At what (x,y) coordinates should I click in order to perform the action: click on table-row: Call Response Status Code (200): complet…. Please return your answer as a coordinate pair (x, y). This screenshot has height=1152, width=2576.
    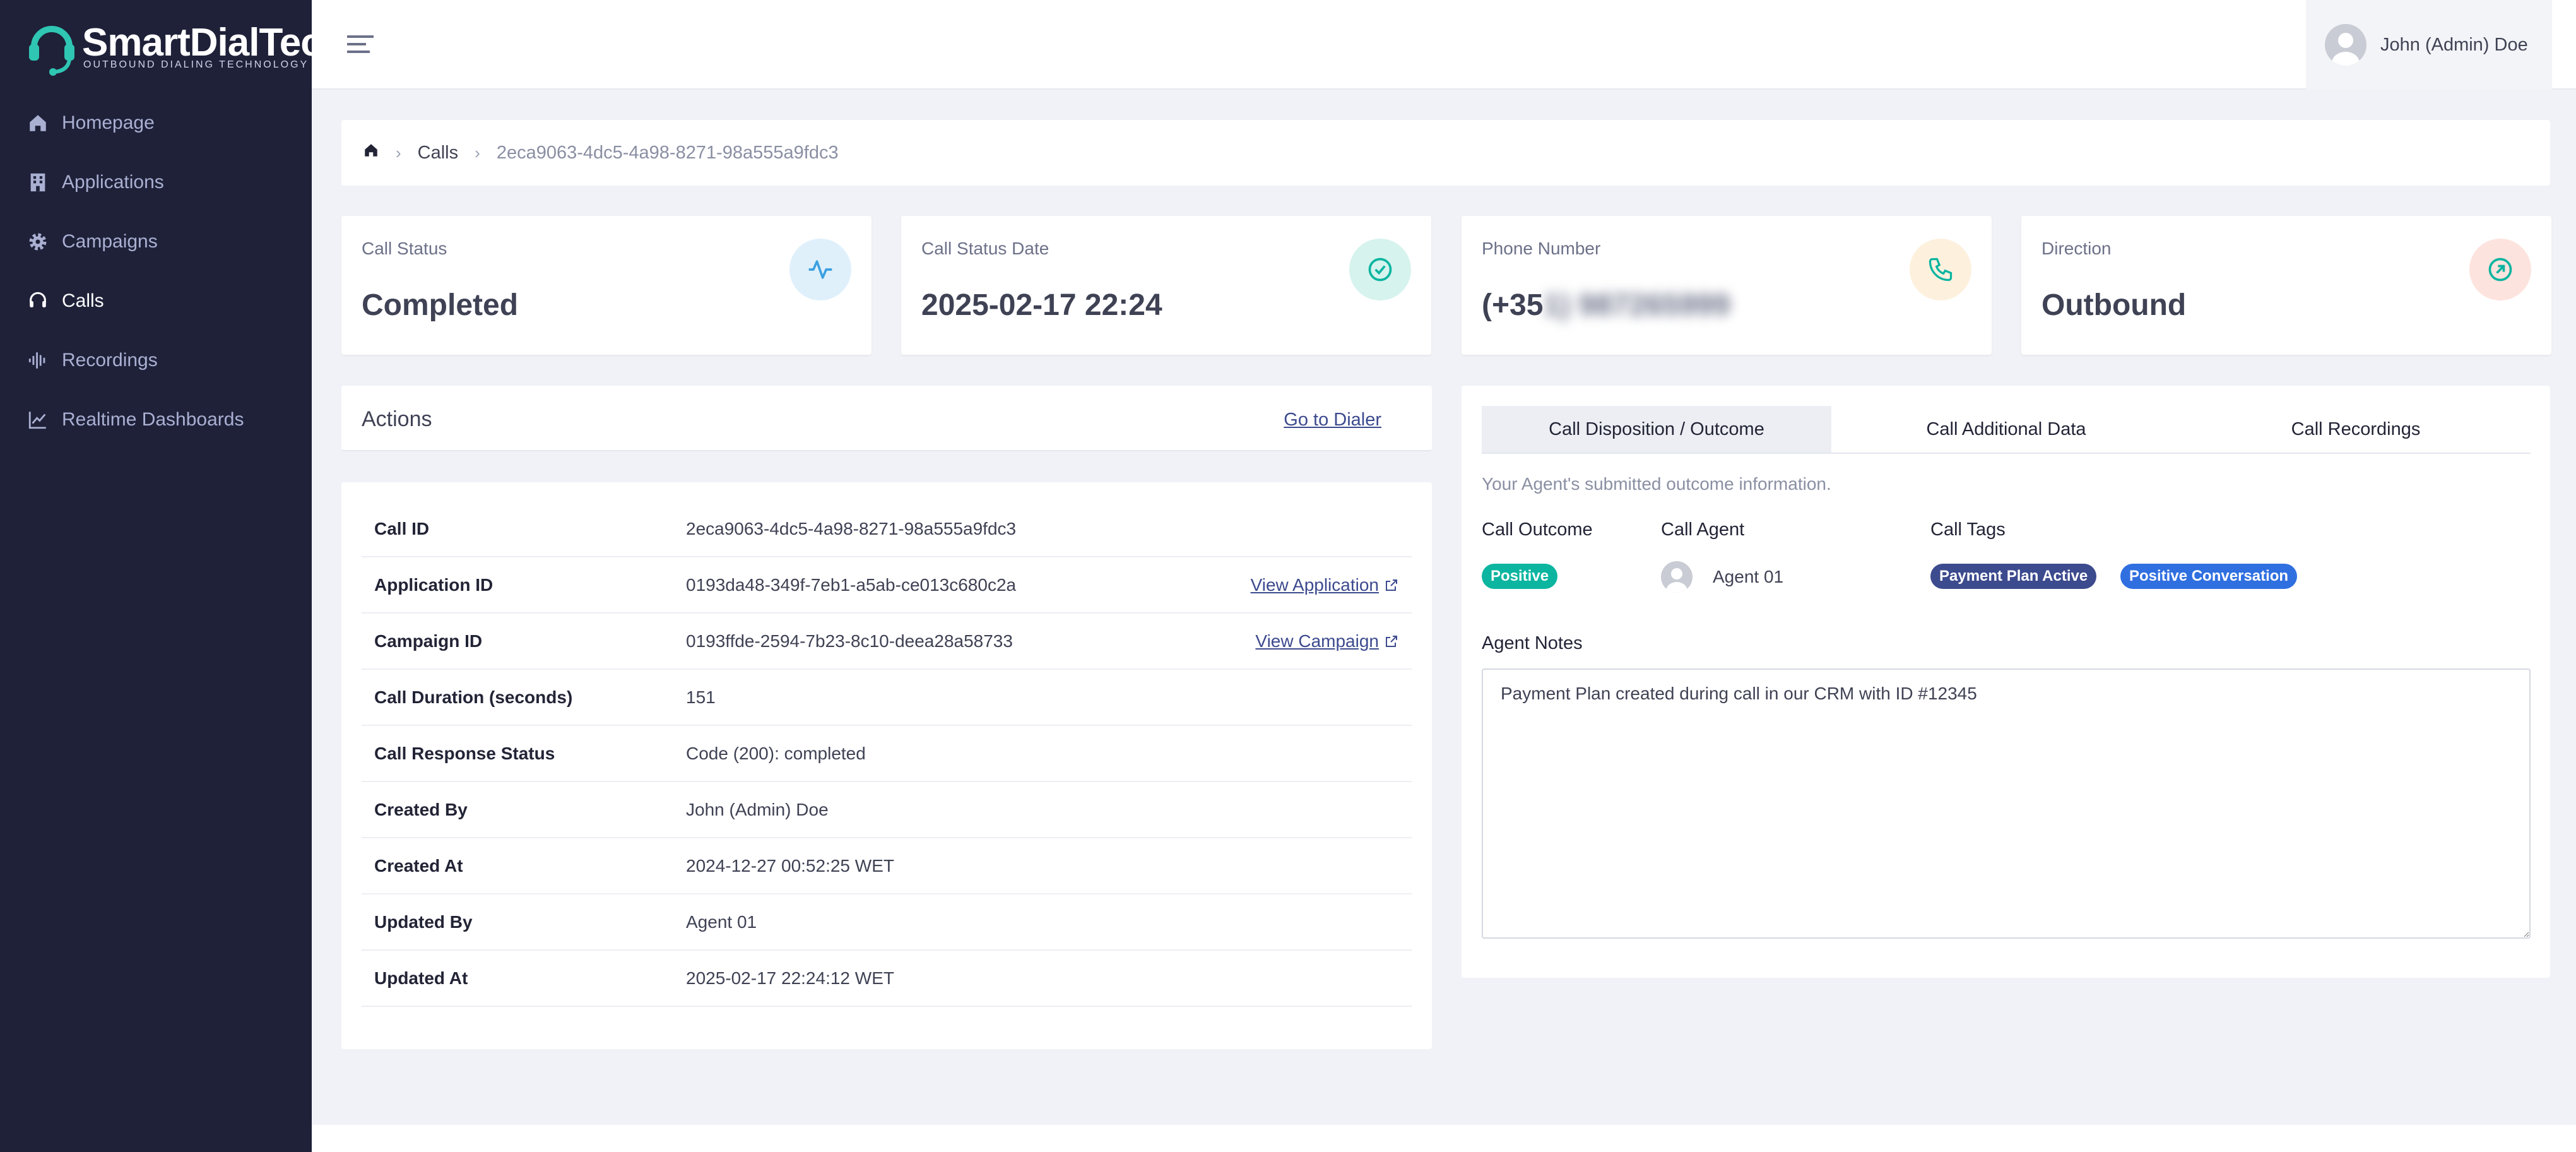
    Looking at the image, I should click on (887, 754).